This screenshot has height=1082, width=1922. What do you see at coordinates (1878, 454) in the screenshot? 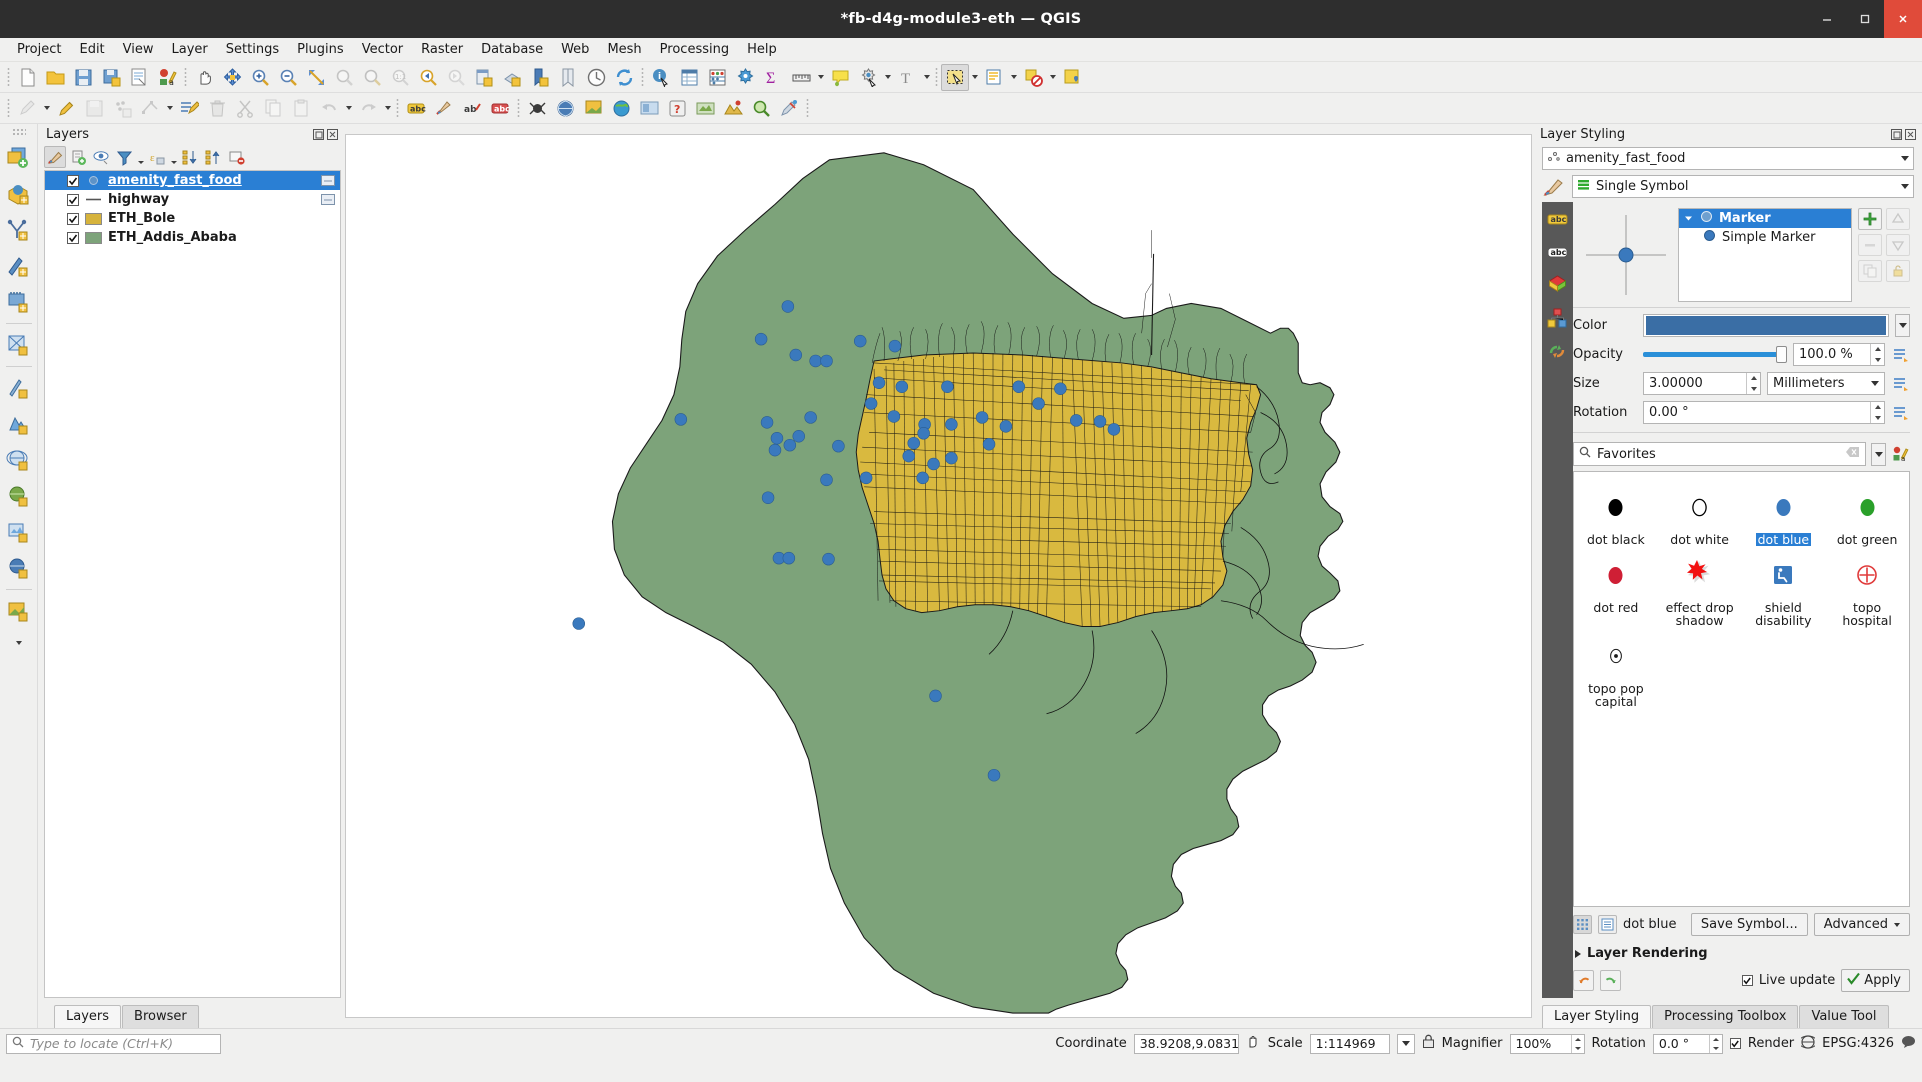
I see `symbol-search-dropdown-button` at bounding box center [1878, 454].